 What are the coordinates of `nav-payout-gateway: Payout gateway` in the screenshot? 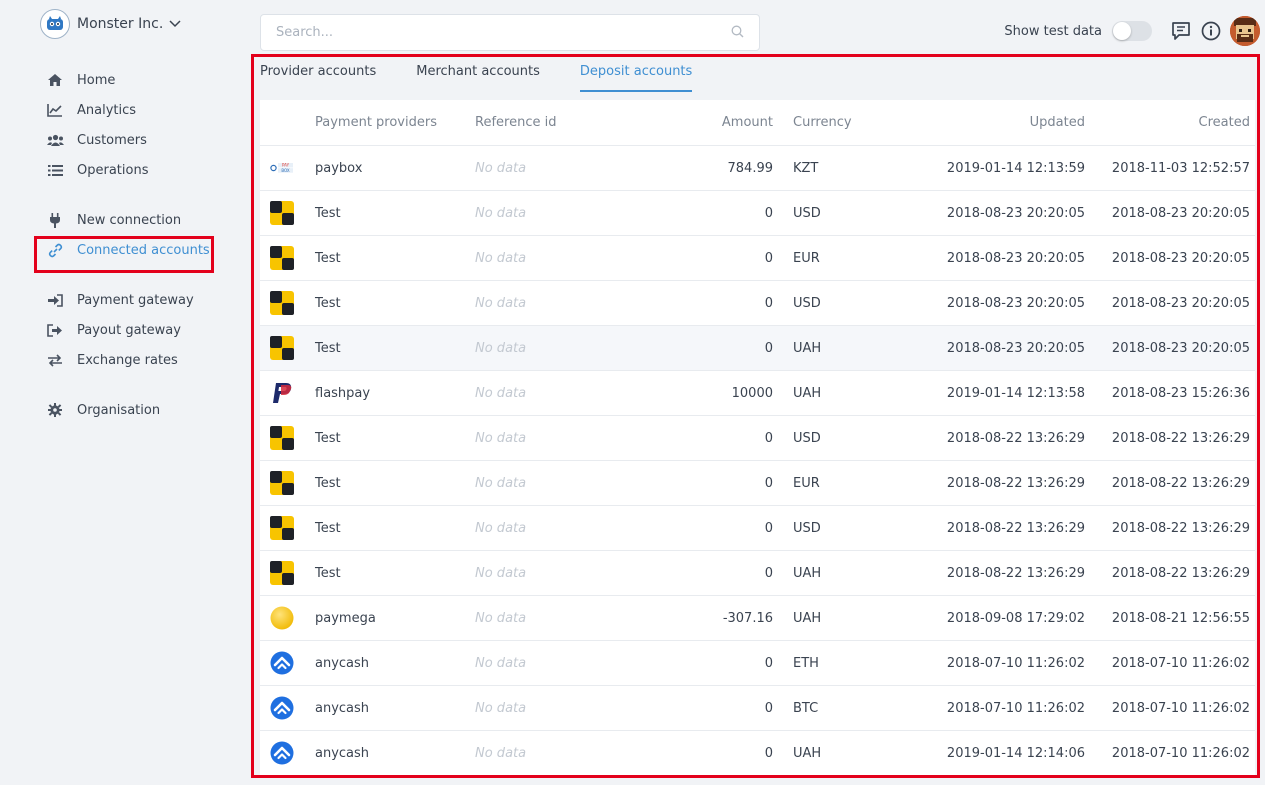 It's located at (113, 330).